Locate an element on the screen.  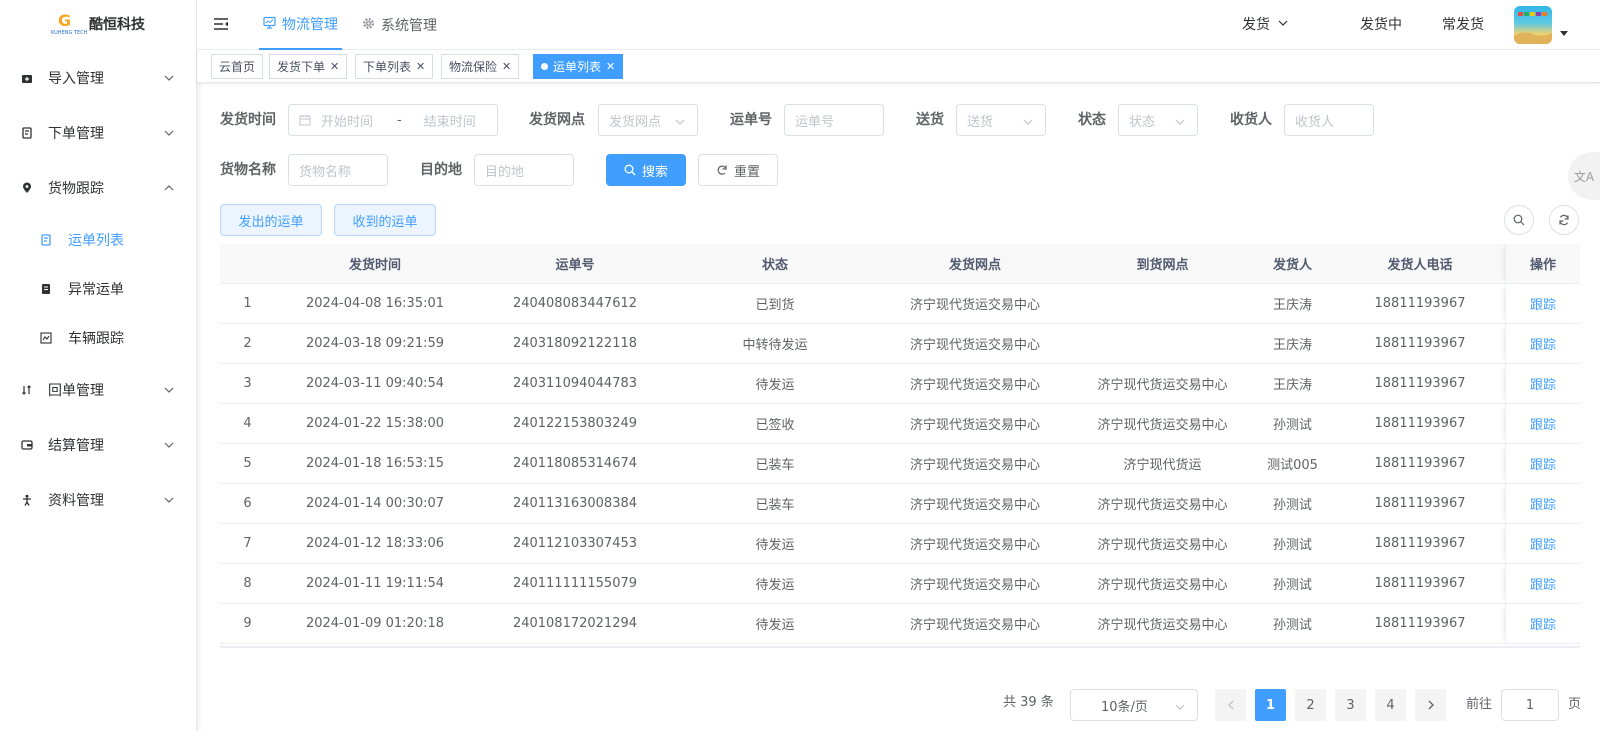
column-header: 发货人电话 is located at coordinates (1420, 265).